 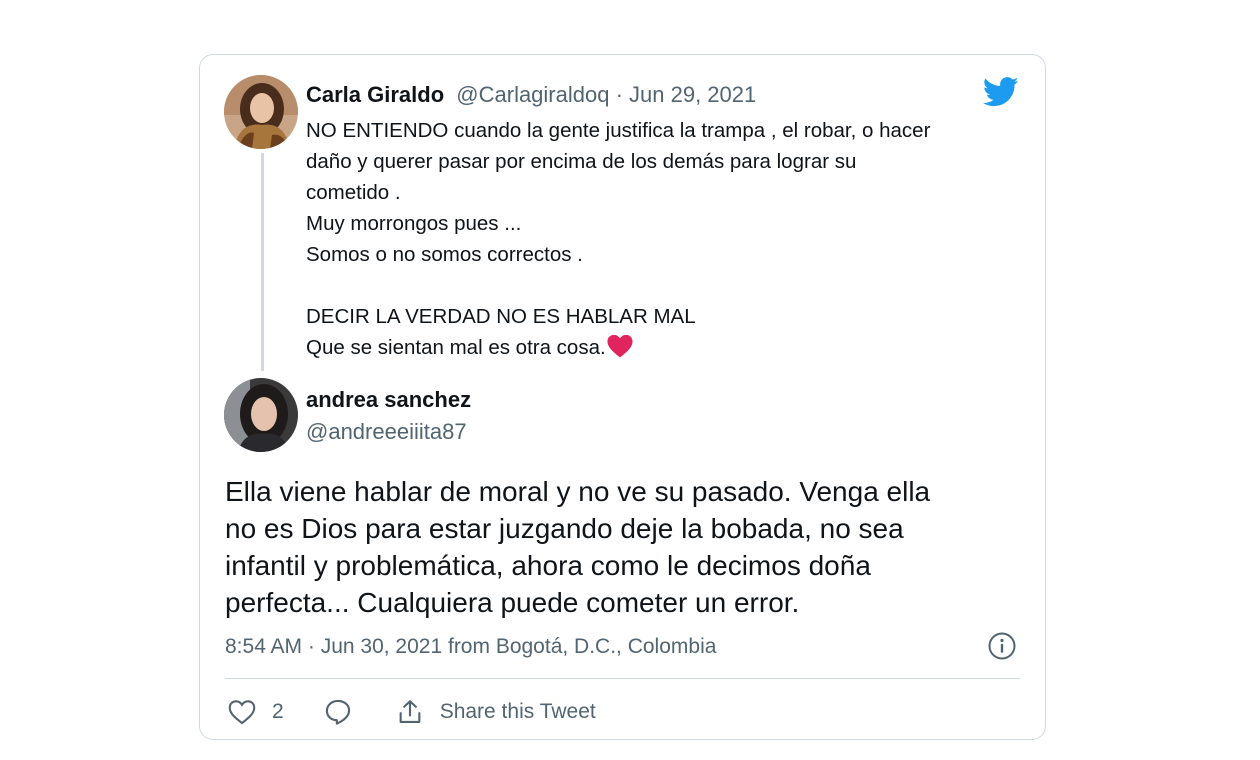 I want to click on like-button: 2, so click(x=256, y=712).